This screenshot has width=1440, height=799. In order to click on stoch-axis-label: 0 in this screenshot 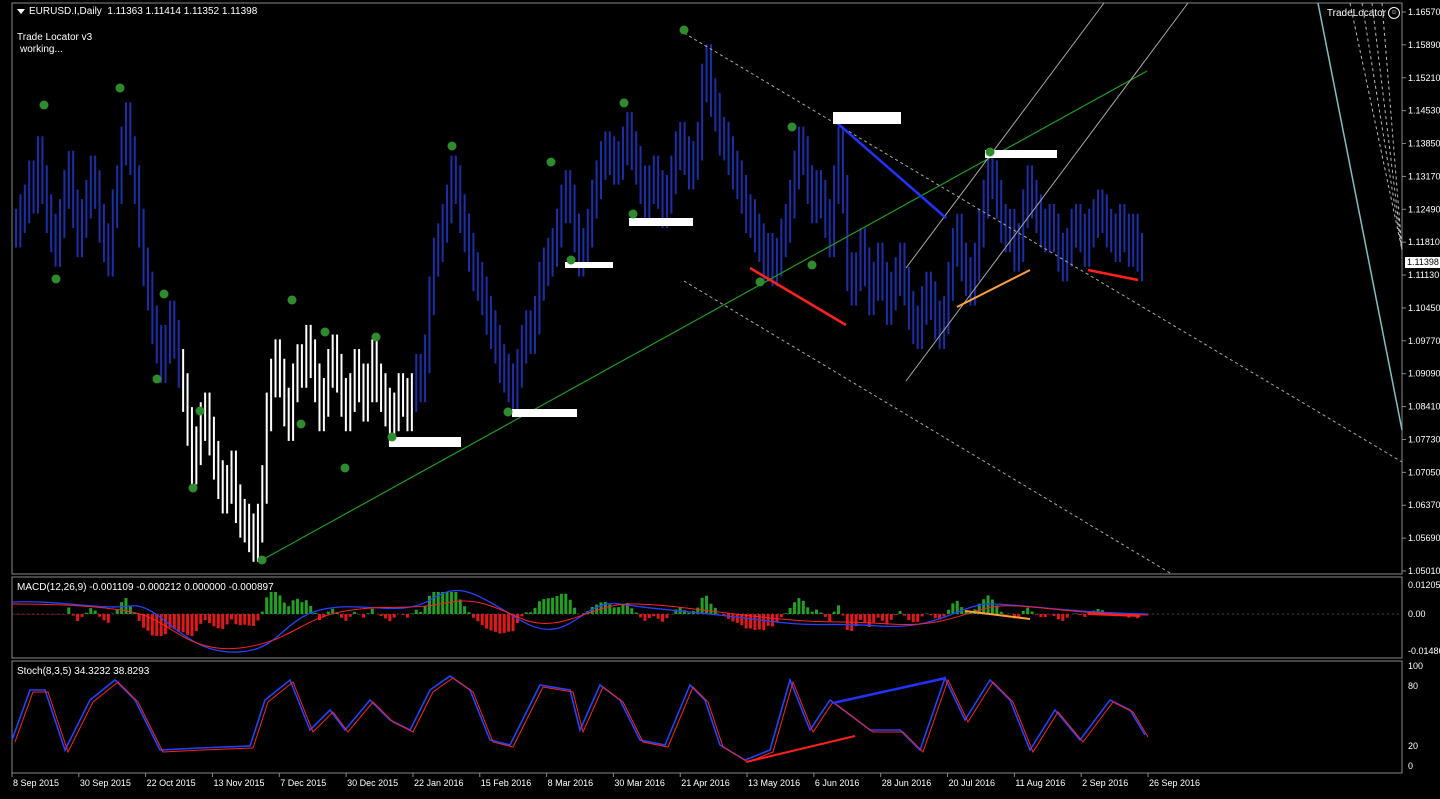, I will do `click(1410, 766)`.